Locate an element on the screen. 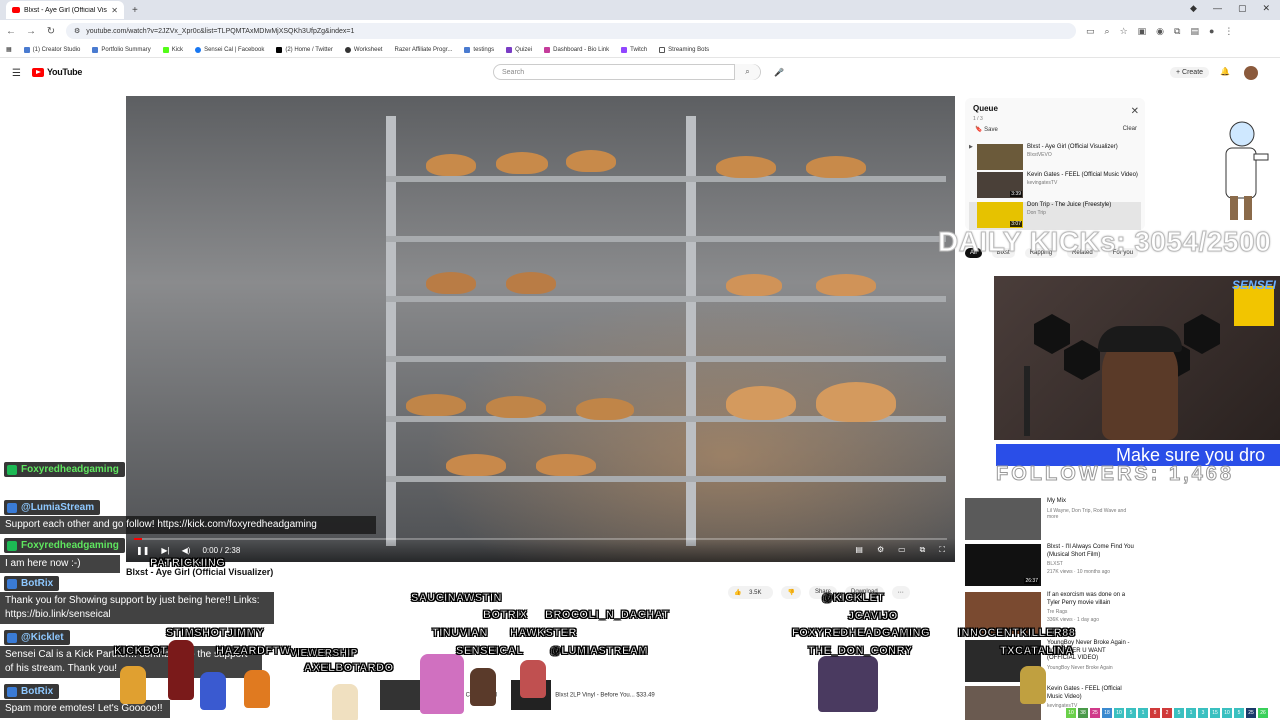  recommendation-thumbnail is located at coordinates (1003, 703).